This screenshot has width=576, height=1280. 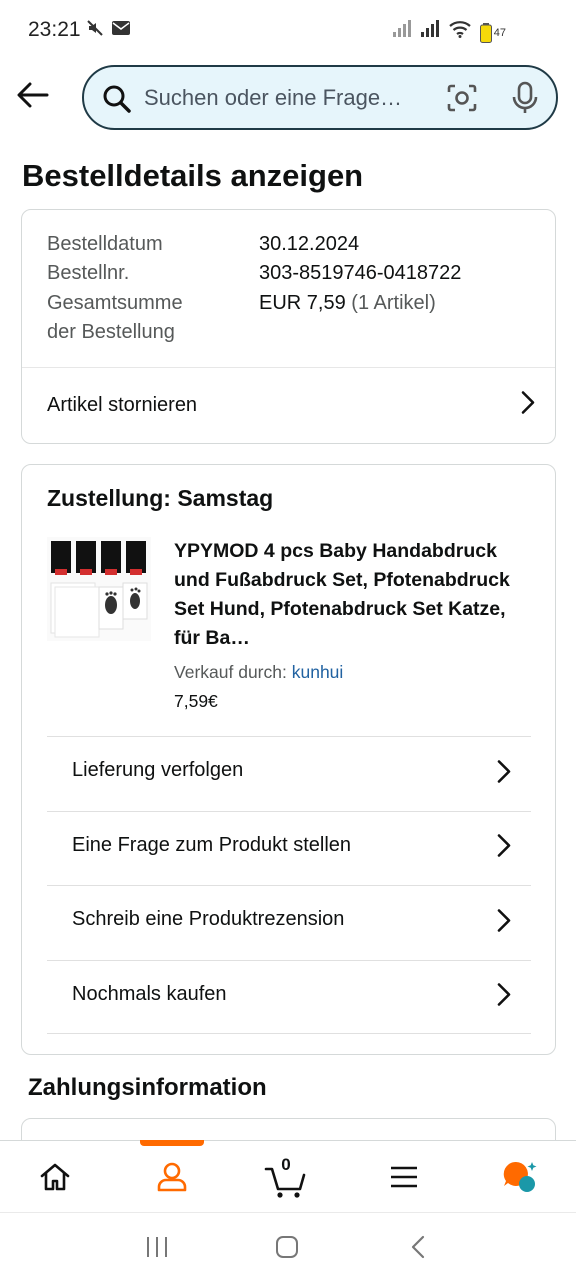 I want to click on recent-apps-button, so click(x=157, y=1247).